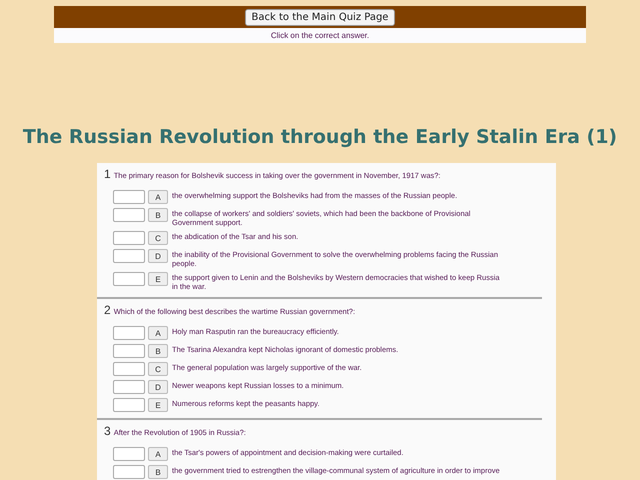  What do you see at coordinates (107, 431) in the screenshot?
I see `question-number: 3` at bounding box center [107, 431].